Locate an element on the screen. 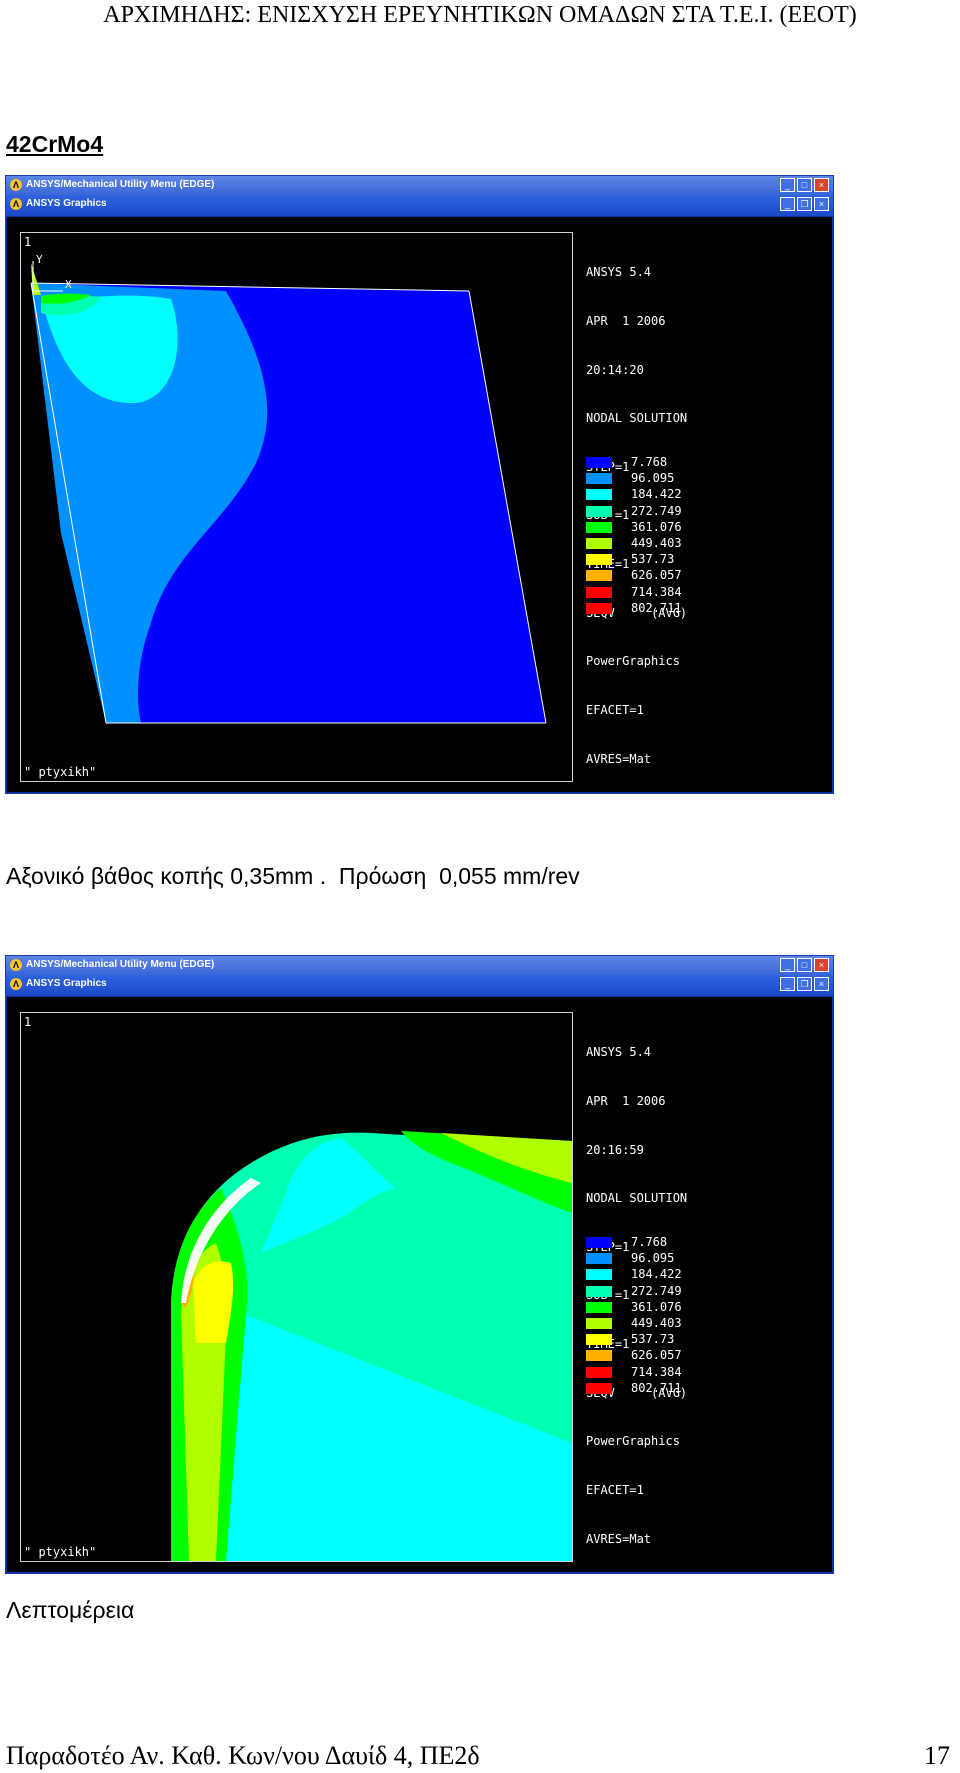  page-number: 17 is located at coordinates (937, 1755).